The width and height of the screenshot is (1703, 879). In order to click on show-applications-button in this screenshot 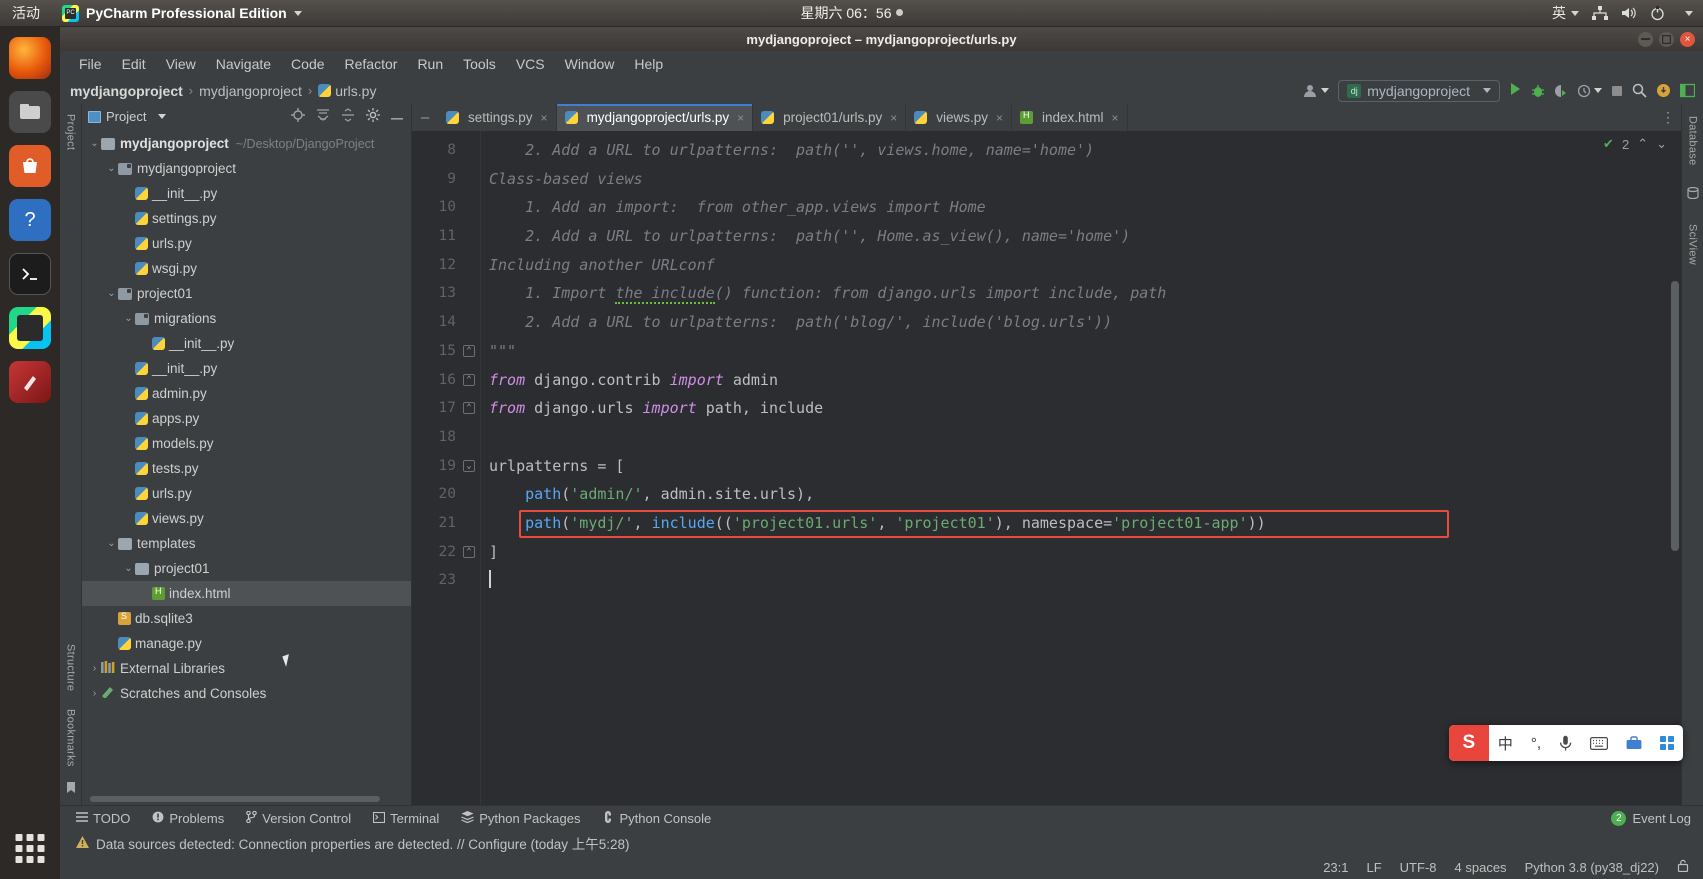, I will do `click(30, 848)`.